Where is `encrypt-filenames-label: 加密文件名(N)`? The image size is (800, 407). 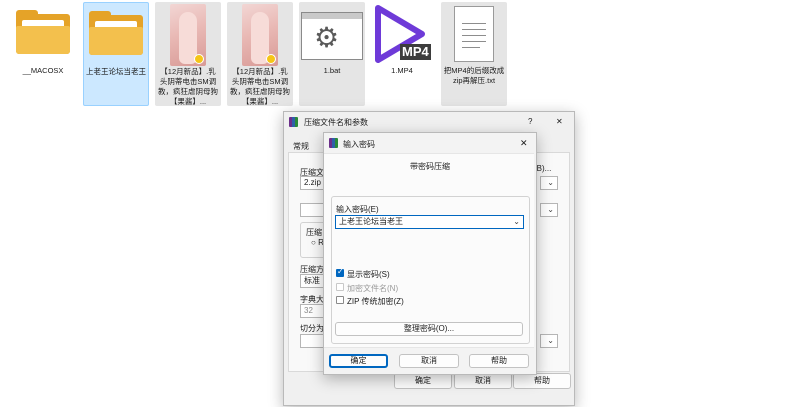
encrypt-filenames-label: 加密文件名(N) is located at coordinates (373, 288).